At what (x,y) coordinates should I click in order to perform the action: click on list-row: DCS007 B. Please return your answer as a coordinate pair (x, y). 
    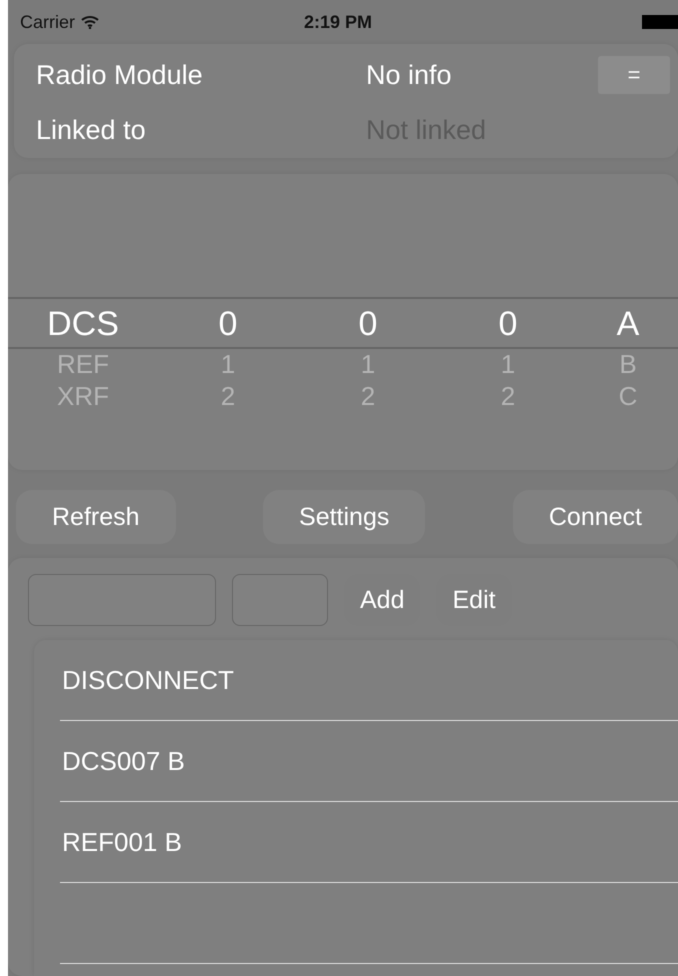
    Looking at the image, I should click on (369, 761).